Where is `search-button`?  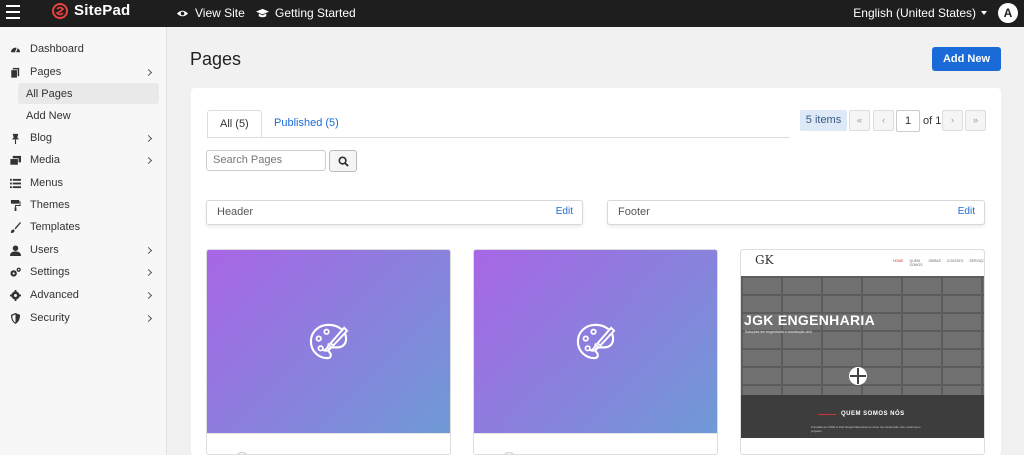
search-button is located at coordinates (343, 161).